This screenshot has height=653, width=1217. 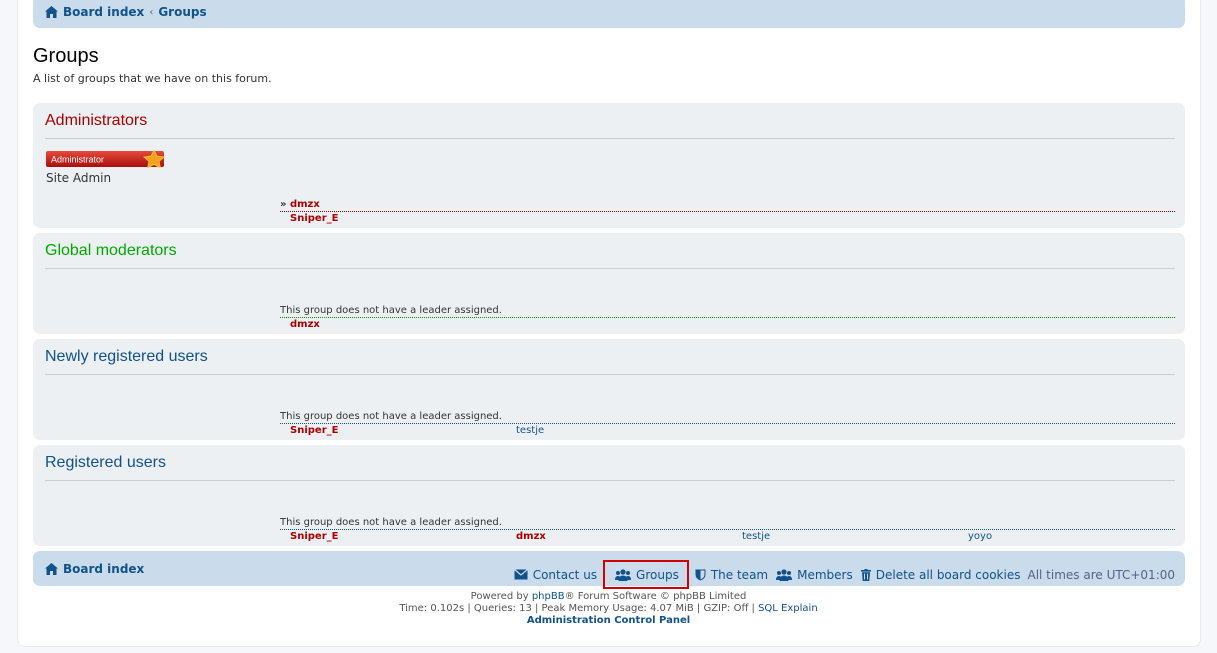 What do you see at coordinates (79, 178) in the screenshot?
I see `rank-title: Site Admin` at bounding box center [79, 178].